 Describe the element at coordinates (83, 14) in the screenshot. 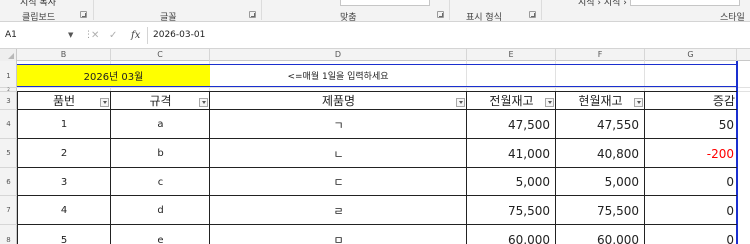

I see `clipboard-launcher-icon` at that location.